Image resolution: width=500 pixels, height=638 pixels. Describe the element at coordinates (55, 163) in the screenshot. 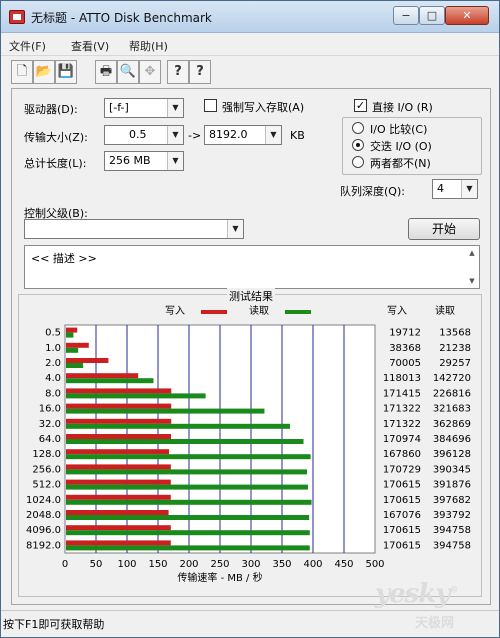

I see `total-length-label: 总计长度(L):` at that location.